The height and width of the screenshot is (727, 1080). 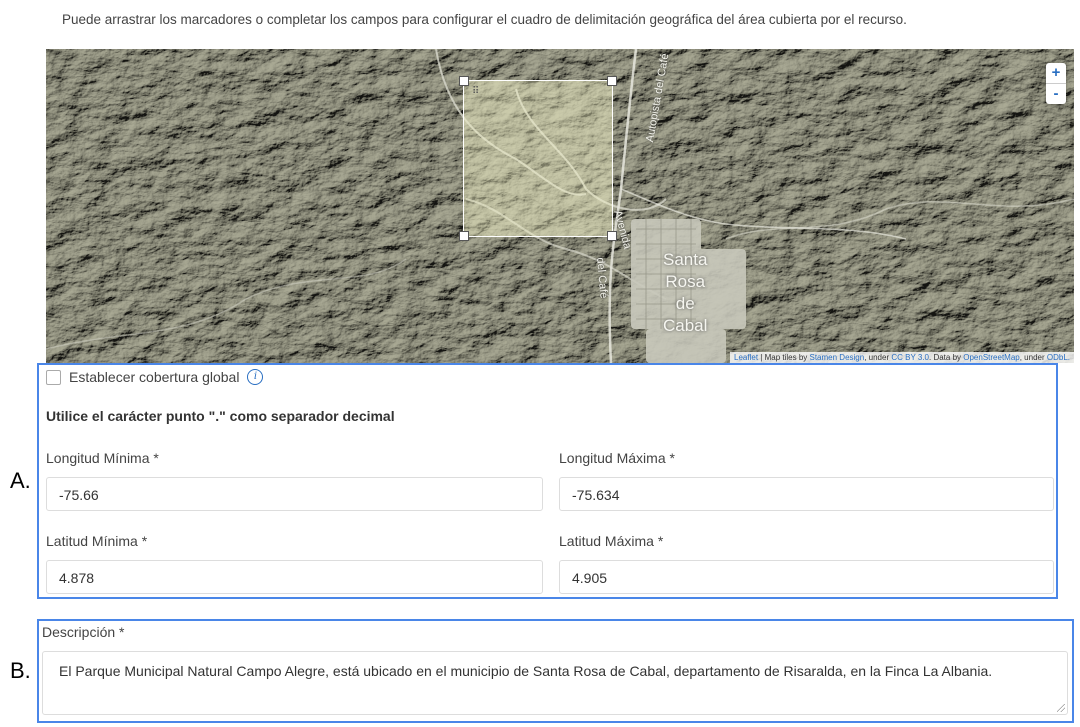 What do you see at coordinates (746, 357) in the screenshot?
I see `leaflet-link: Leaflet` at bounding box center [746, 357].